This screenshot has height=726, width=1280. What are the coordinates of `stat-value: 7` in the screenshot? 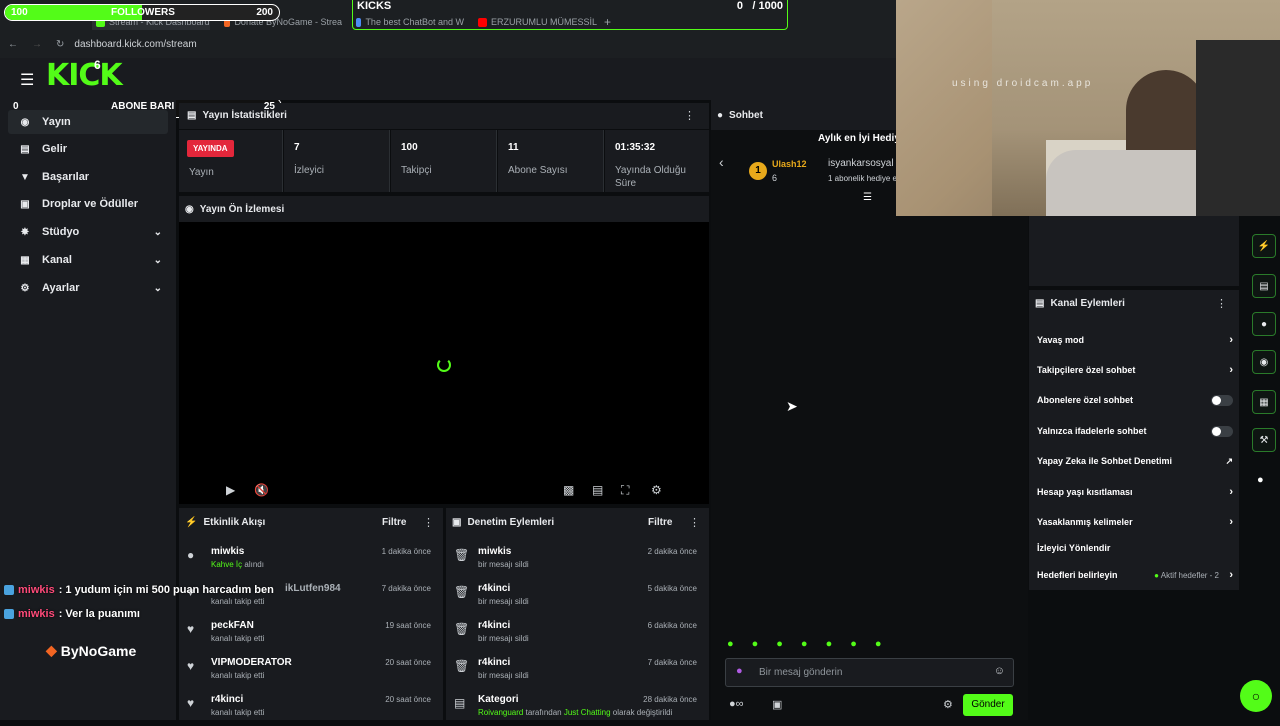 It's located at (297, 147).